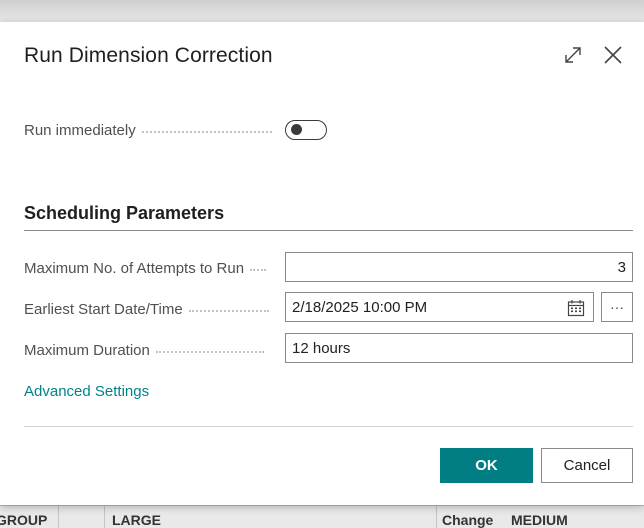  I want to click on toggle-knob, so click(296, 129).